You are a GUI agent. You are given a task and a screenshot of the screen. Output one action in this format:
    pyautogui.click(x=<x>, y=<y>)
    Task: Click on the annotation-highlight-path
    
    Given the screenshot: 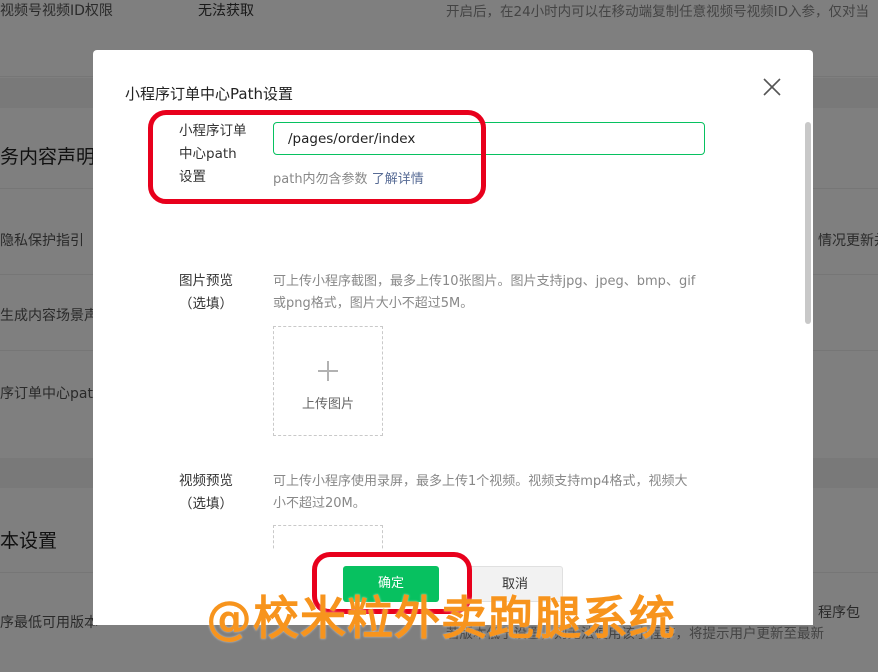 What is the action you would take?
    pyautogui.click(x=317, y=157)
    